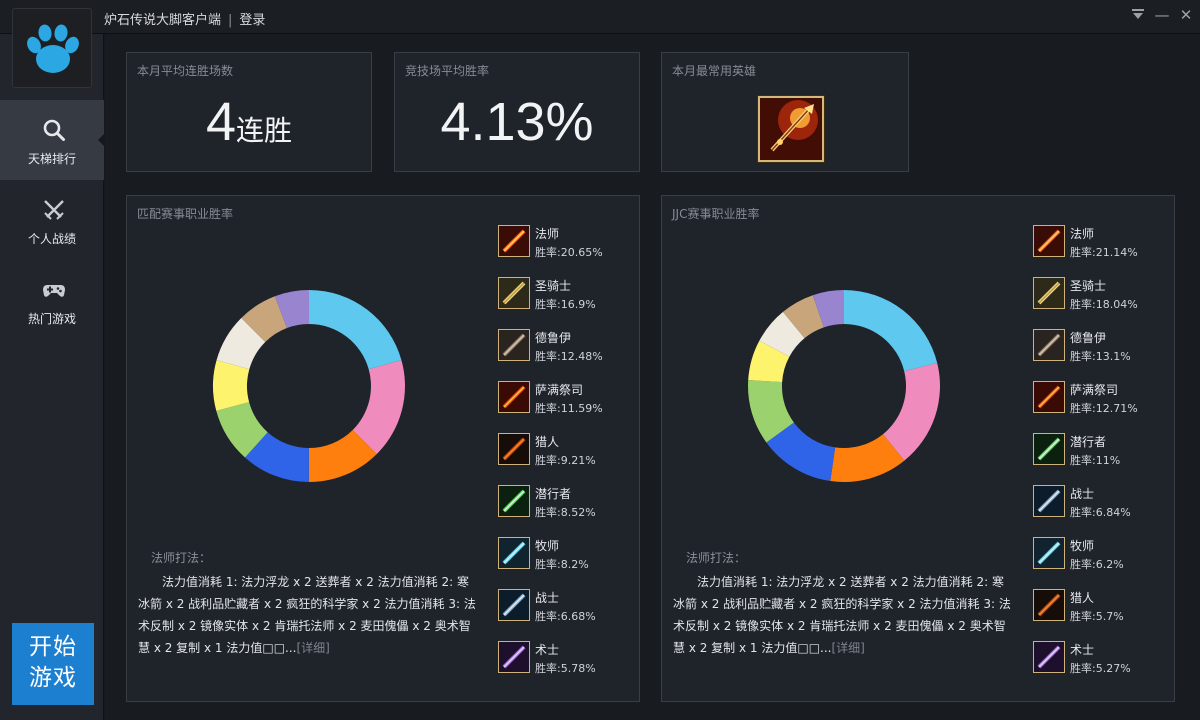 The image size is (1200, 720). I want to click on streak-value-area: 4连胜, so click(249, 122).